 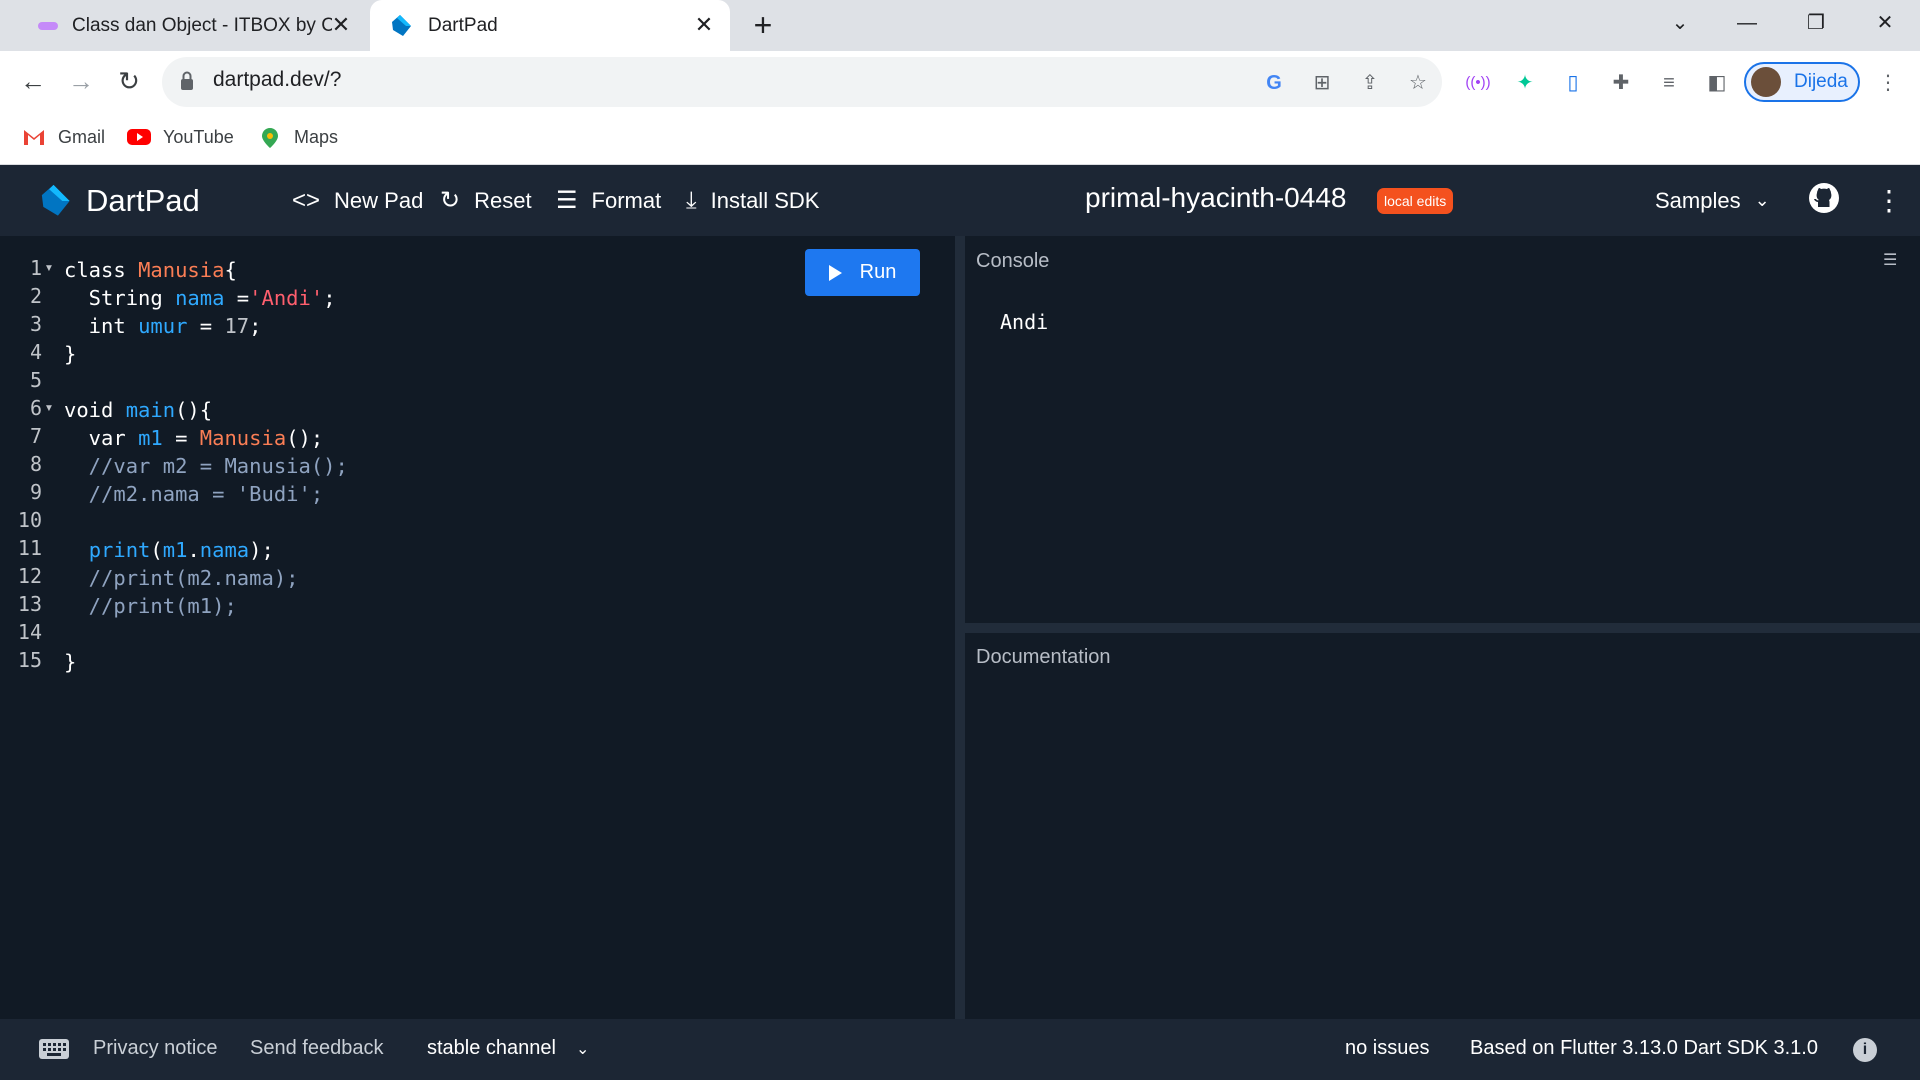 I want to click on address-bar, so click(x=802, y=82).